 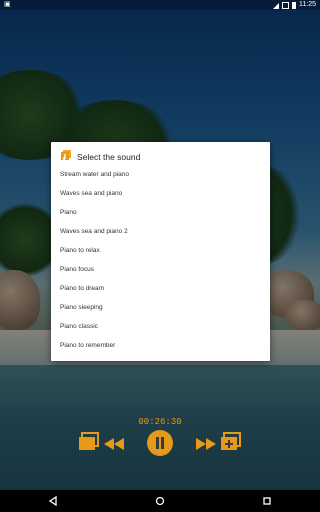 I want to click on sound-option: Piano to remember, so click(x=160, y=345).